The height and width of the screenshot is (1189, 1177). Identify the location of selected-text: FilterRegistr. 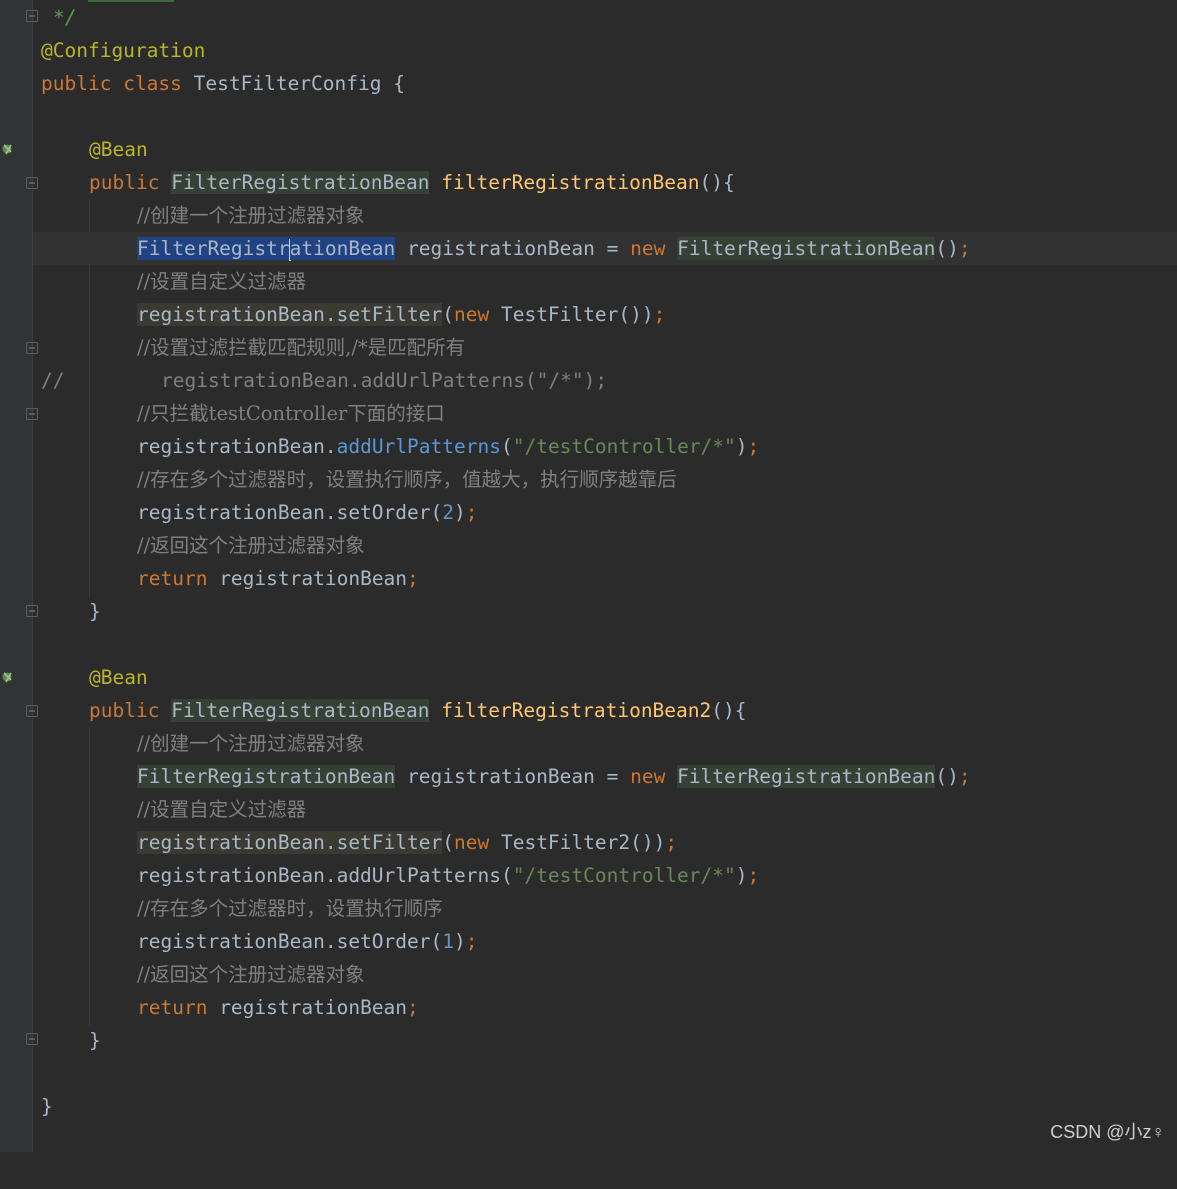
(213, 248).